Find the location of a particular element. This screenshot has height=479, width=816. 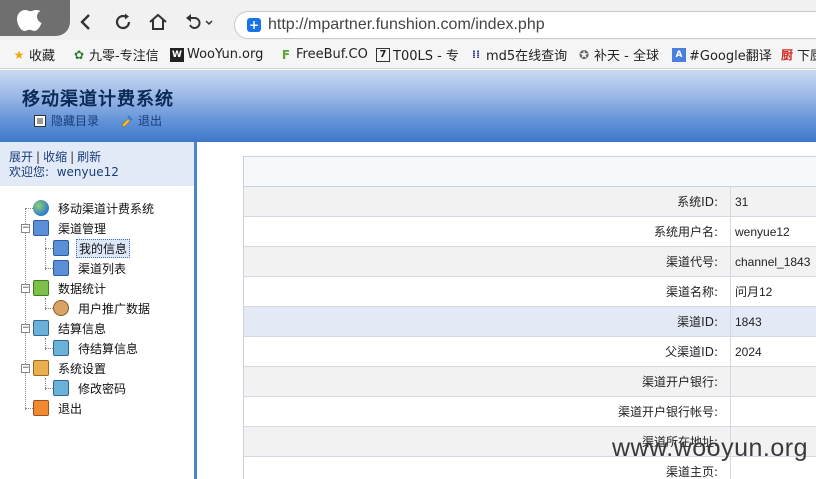

row-label: 系统ID: is located at coordinates (487, 201).